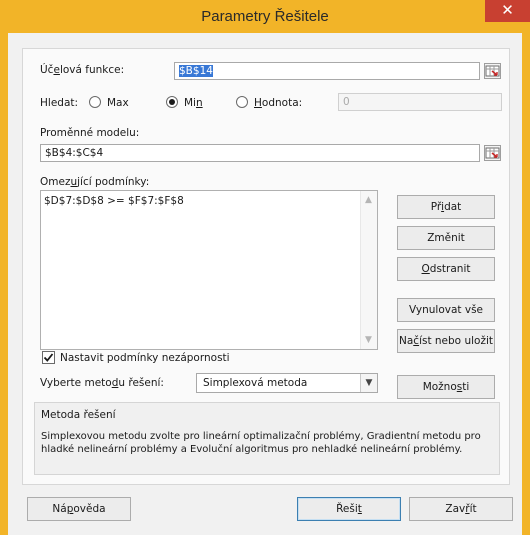 The image size is (530, 535). Describe the element at coordinates (114, 201) in the screenshot. I see `list-item: $D$7:$D$8 >= $F$7:$F$8` at that location.